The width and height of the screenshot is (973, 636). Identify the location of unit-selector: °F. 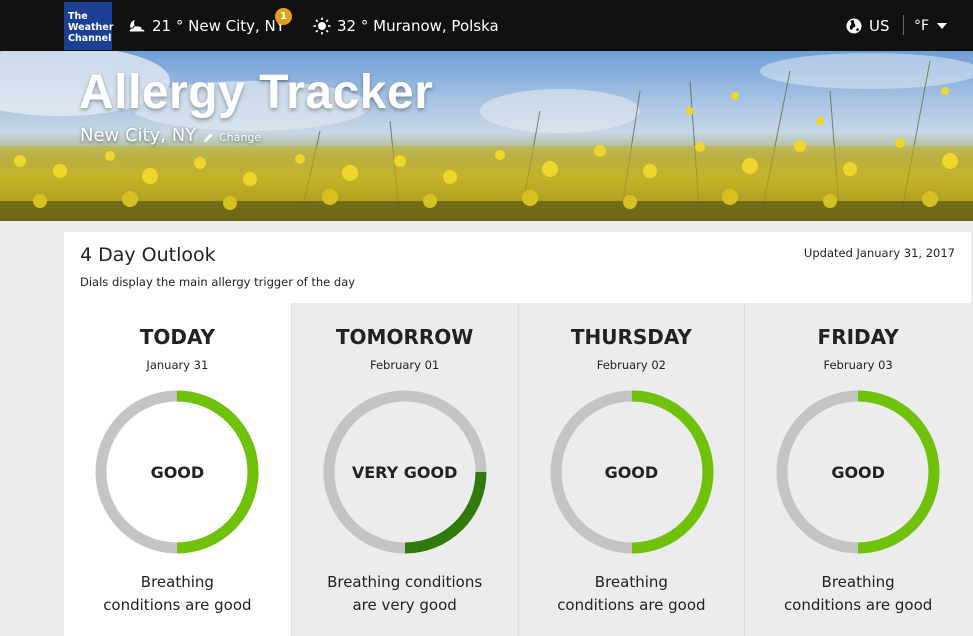
(931, 25).